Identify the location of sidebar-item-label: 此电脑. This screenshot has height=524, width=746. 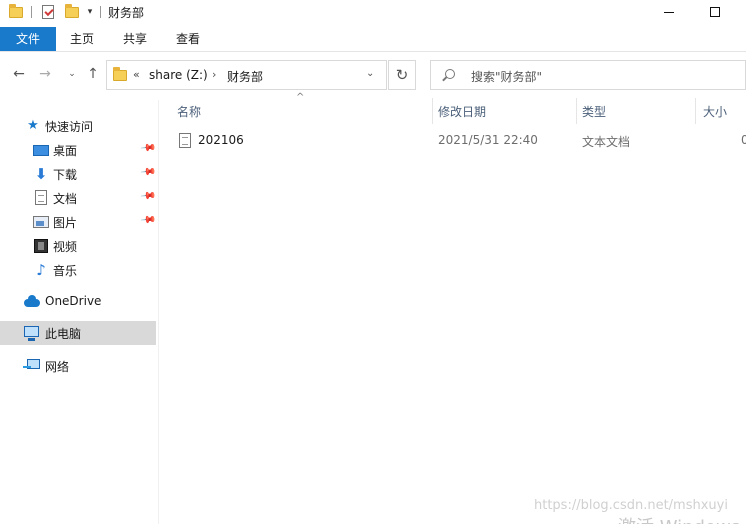
(63, 334).